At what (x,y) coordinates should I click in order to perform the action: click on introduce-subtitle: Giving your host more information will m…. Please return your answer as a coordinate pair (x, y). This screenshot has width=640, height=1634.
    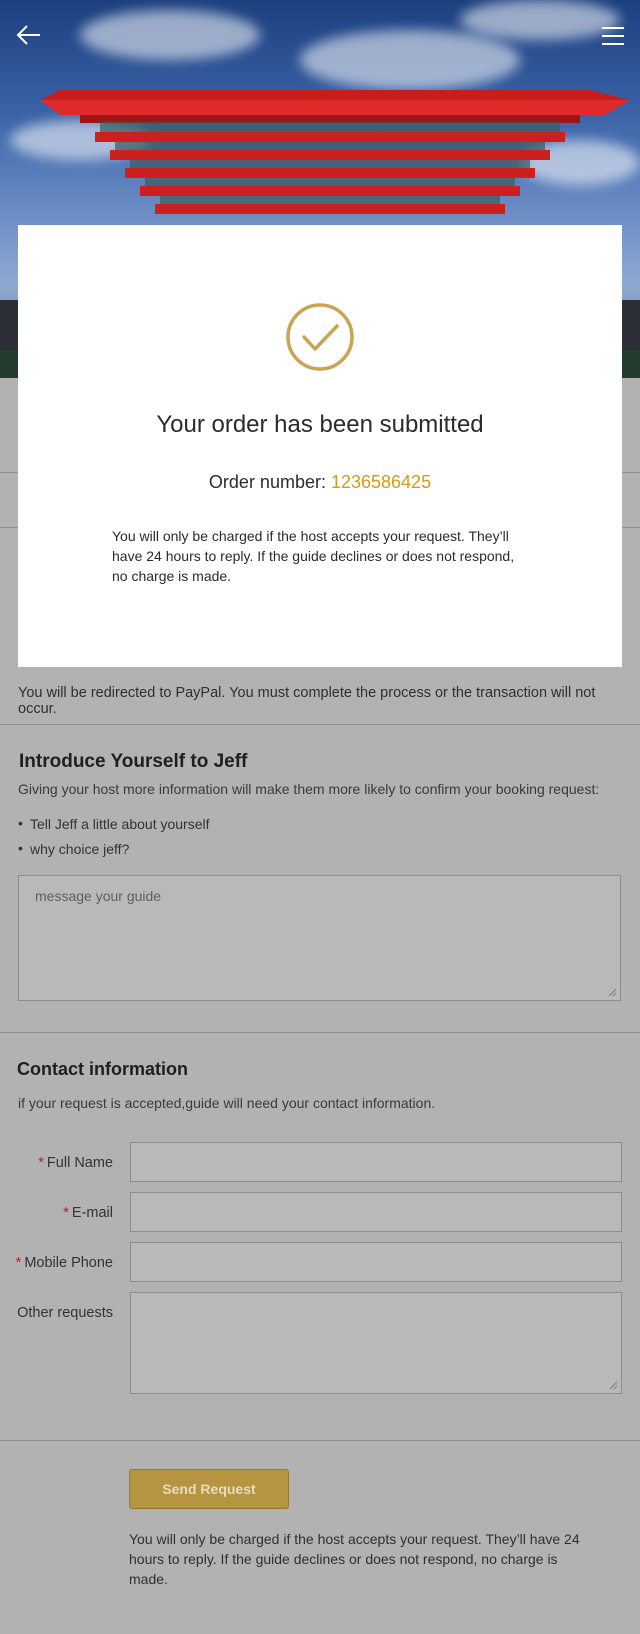
    Looking at the image, I should click on (309, 789).